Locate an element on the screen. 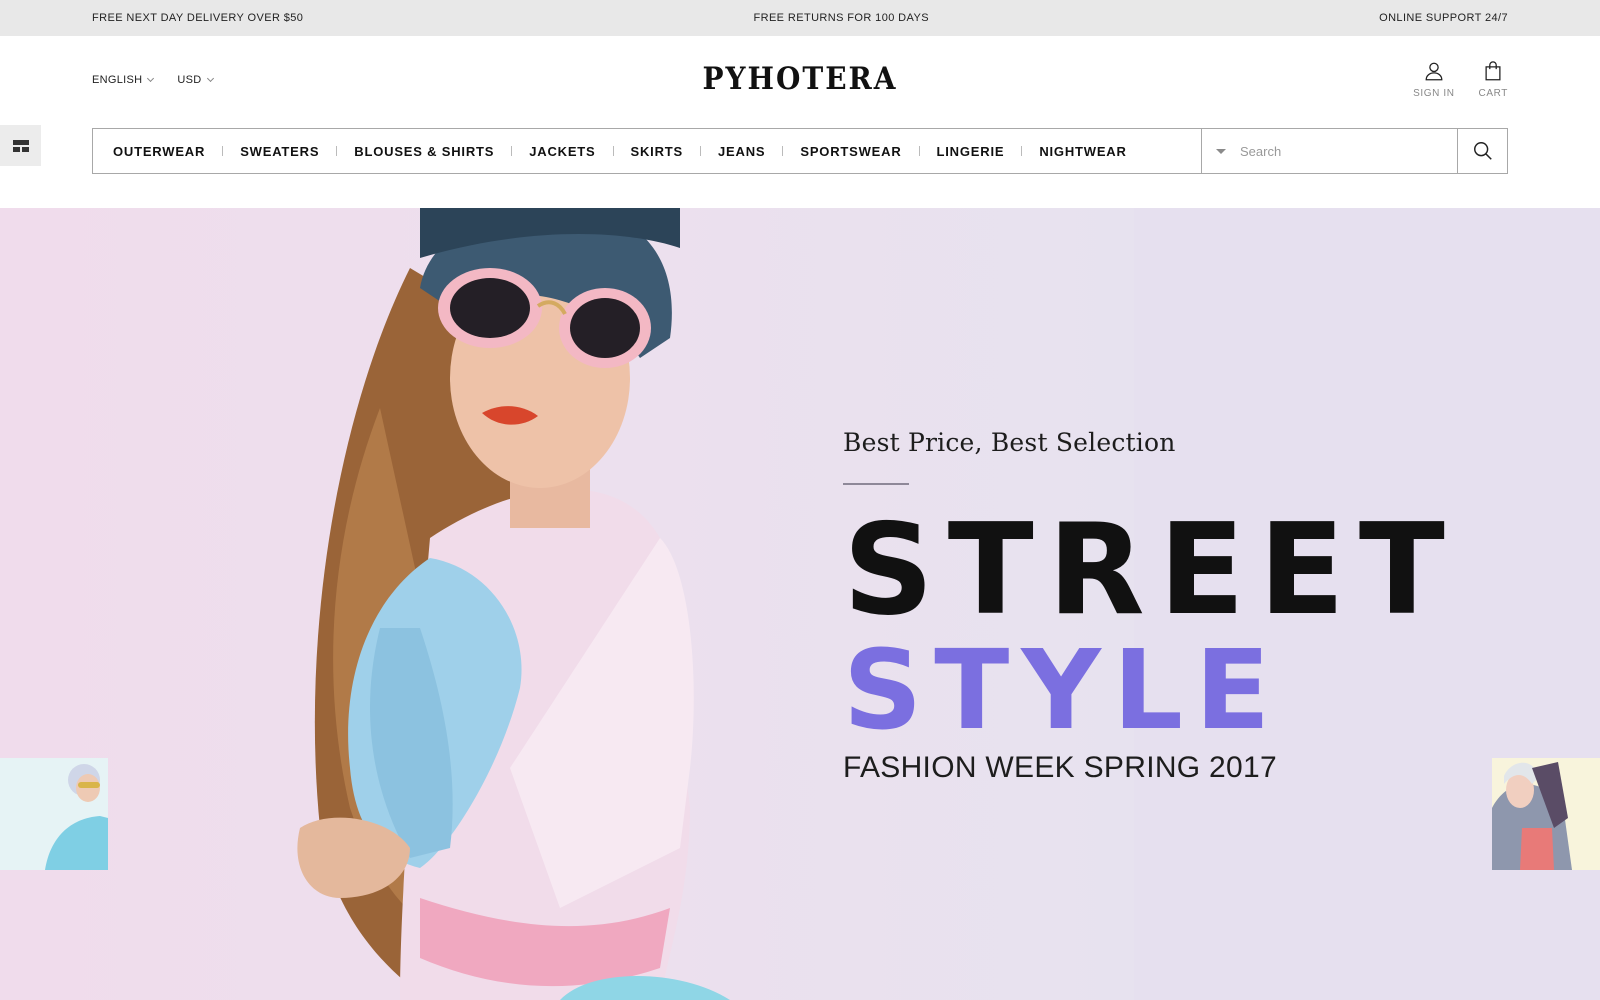  nav-item-lingerie: LINGERIE is located at coordinates (971, 151).